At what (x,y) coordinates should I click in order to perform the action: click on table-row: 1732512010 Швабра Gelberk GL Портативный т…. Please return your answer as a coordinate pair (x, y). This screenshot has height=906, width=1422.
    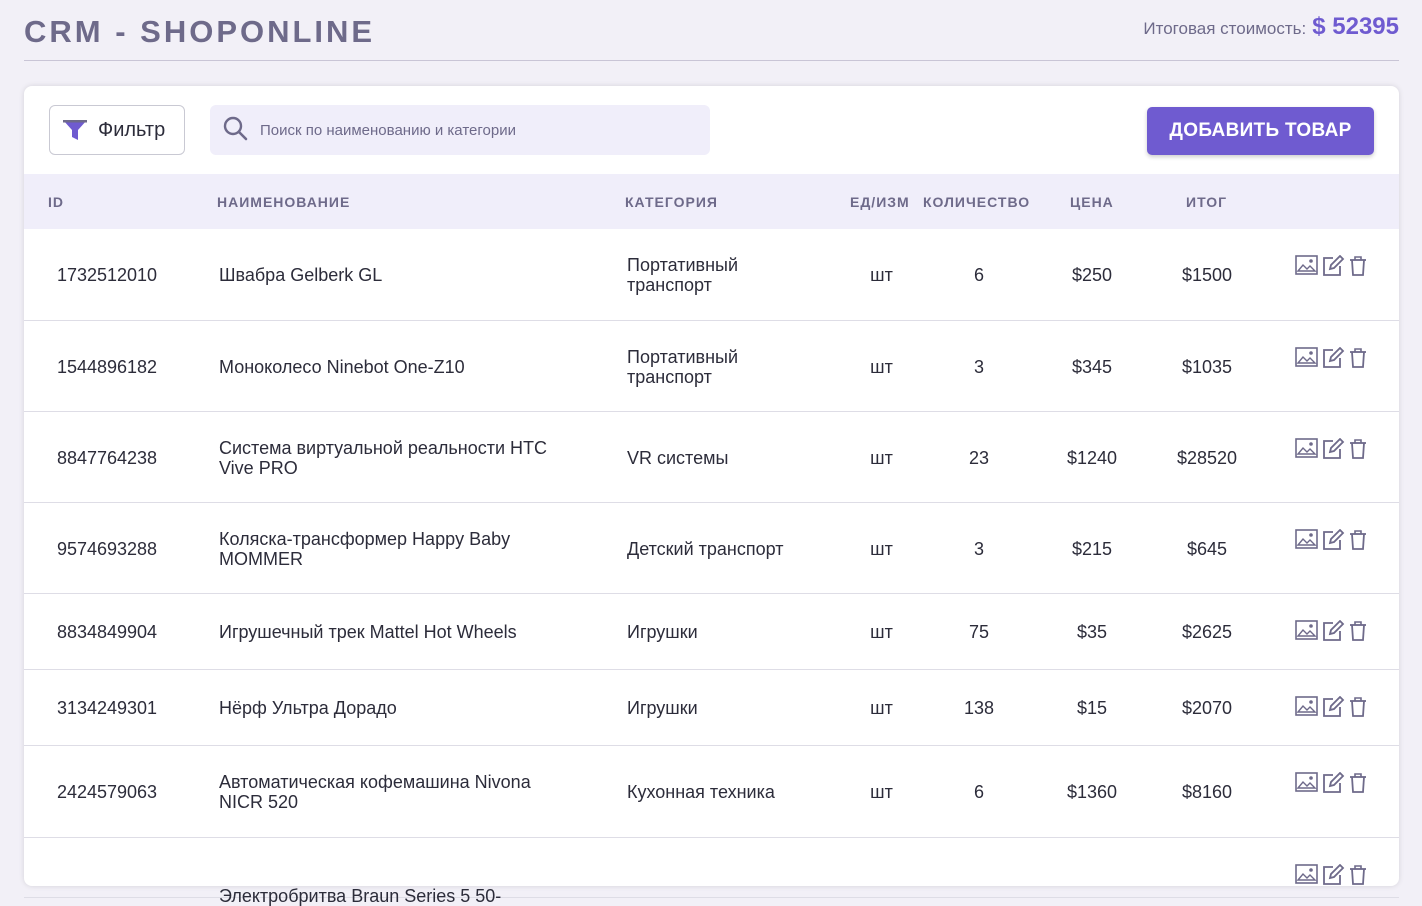
    Looking at the image, I should click on (711, 275).